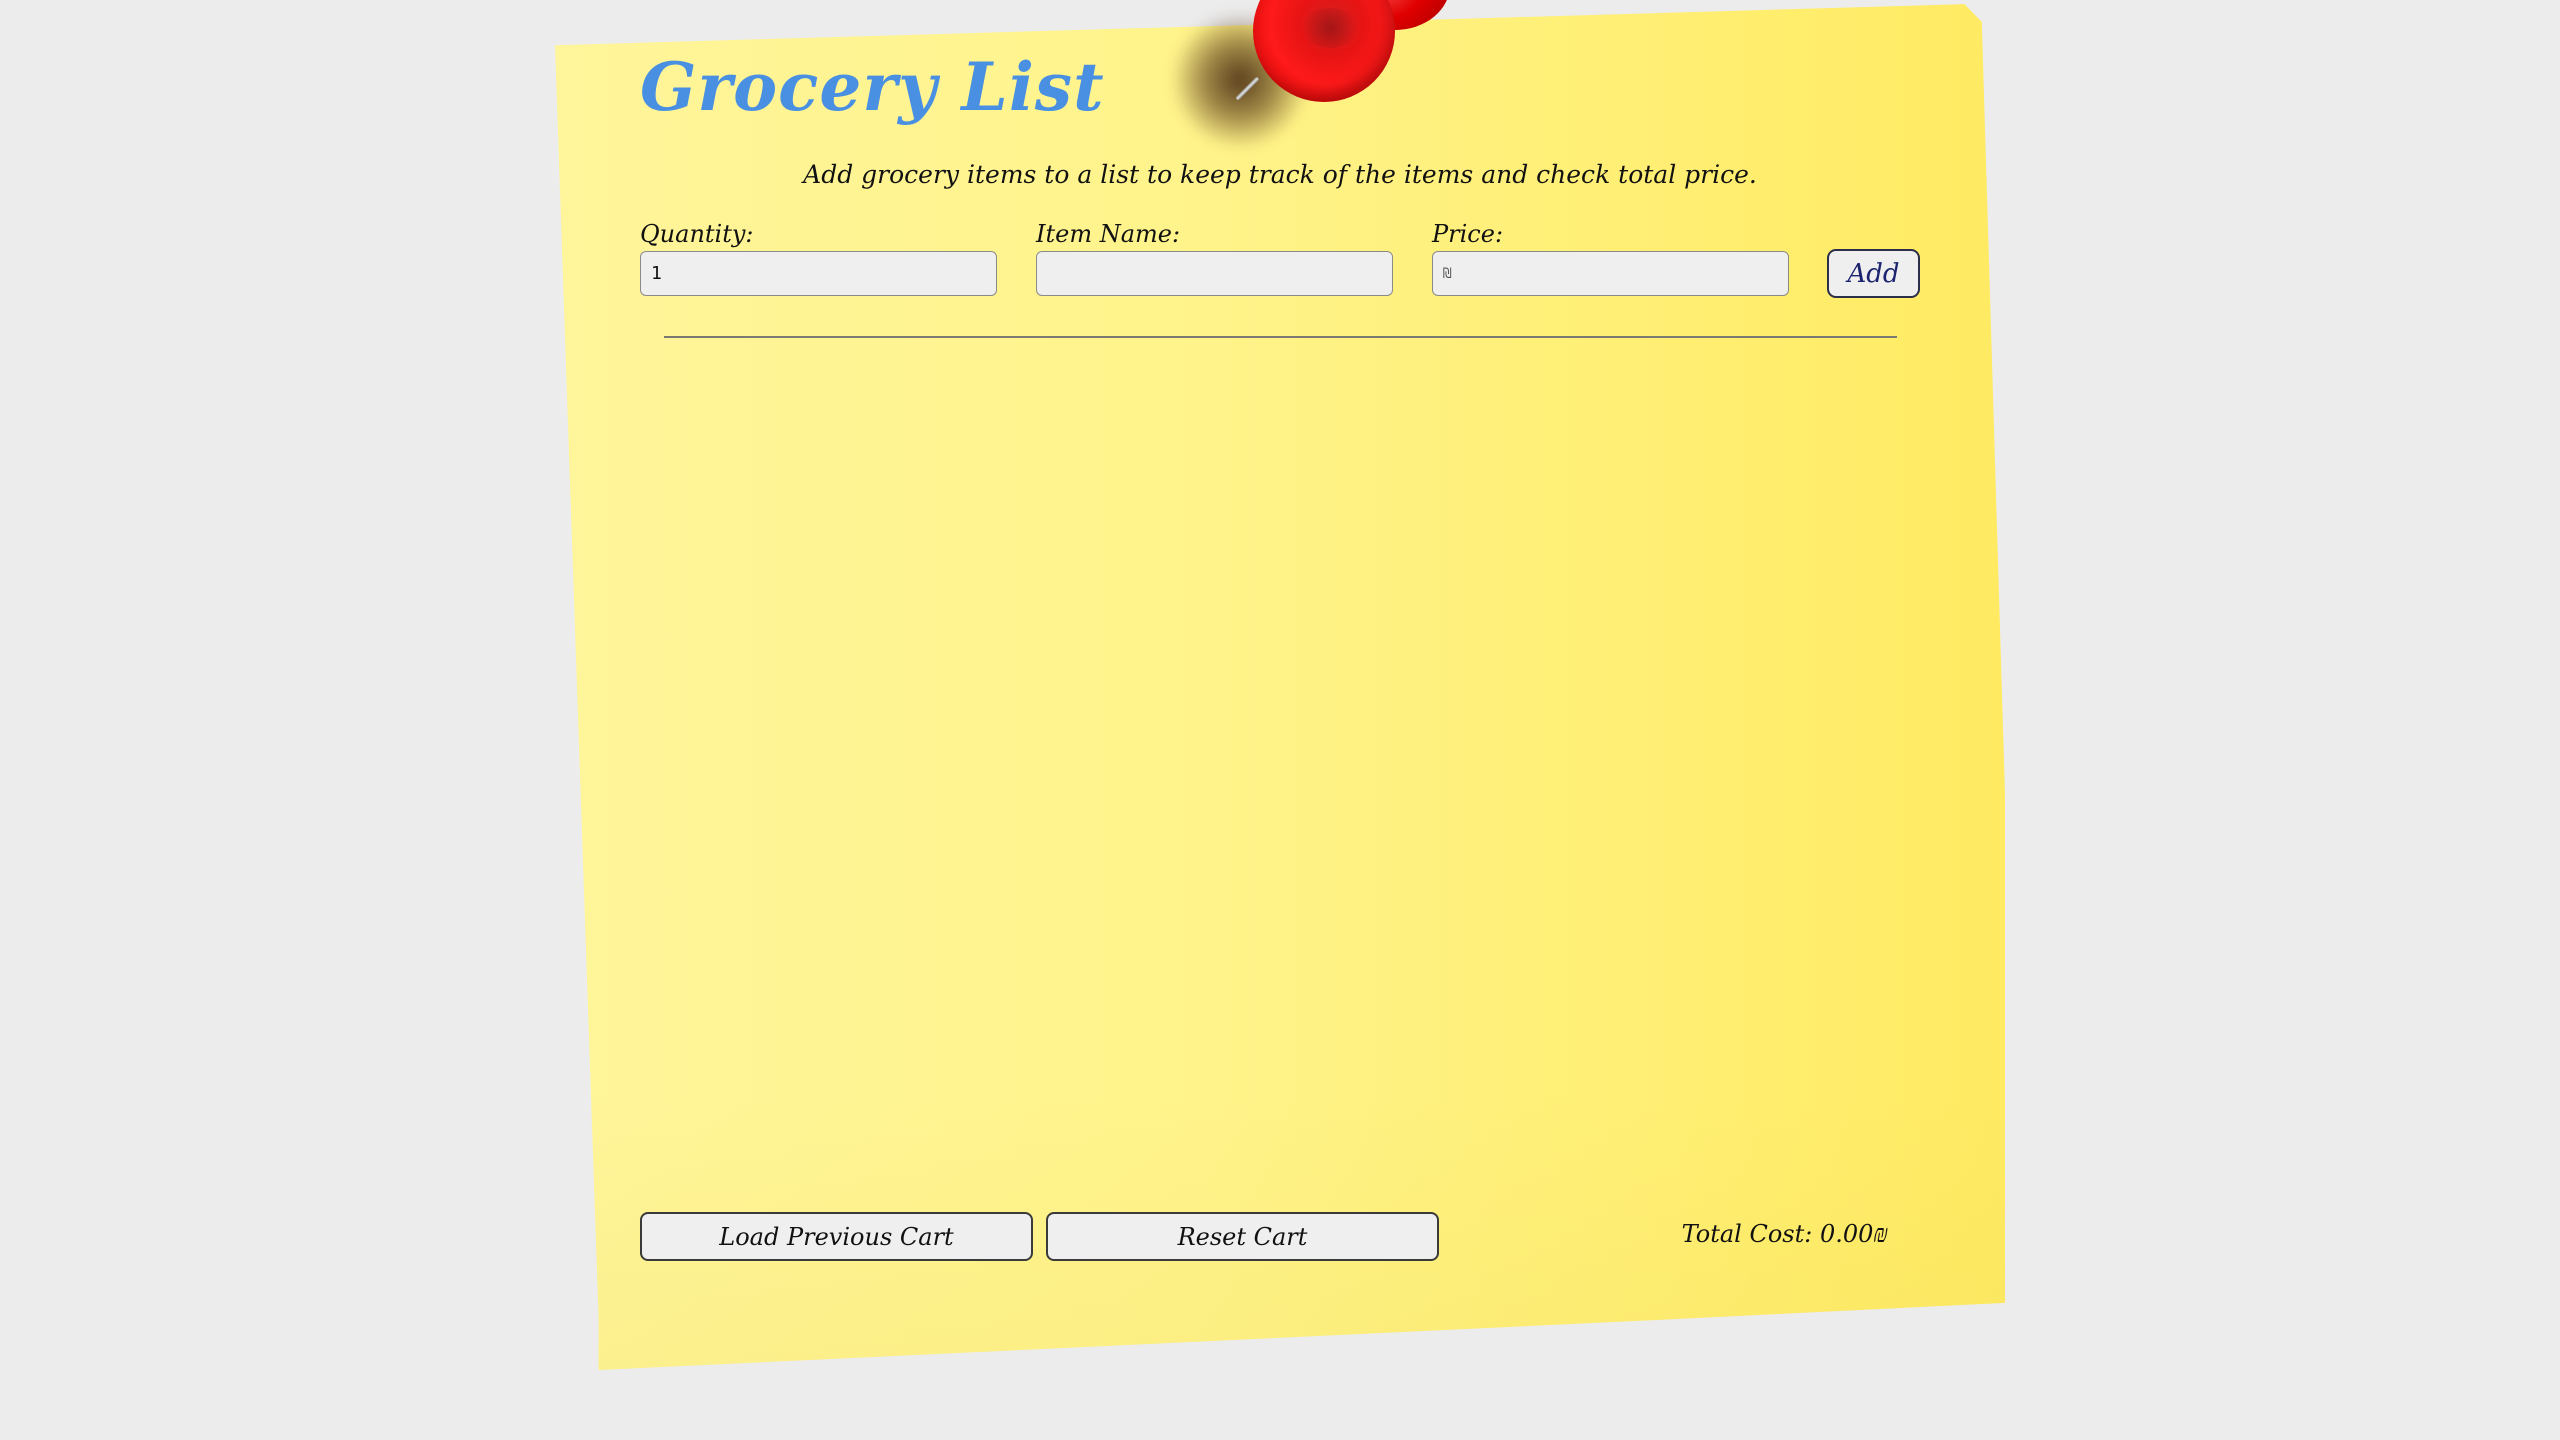 This screenshot has height=1440, width=2560. Describe the element at coordinates (836, 1236) in the screenshot. I see `load-previous-cart-button: Load Previous Cart` at that location.